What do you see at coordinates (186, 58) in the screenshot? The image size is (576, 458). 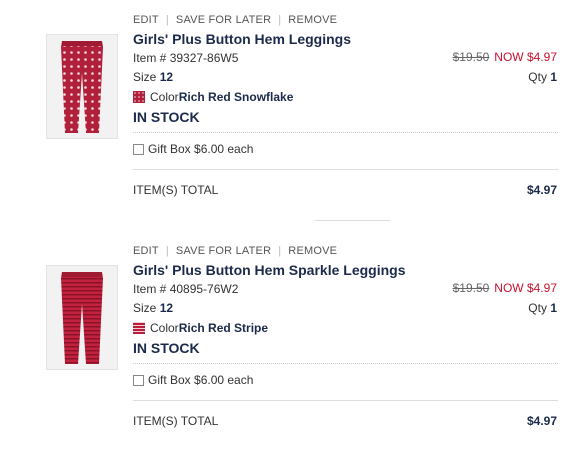 I see `item-number: Item # 39327-86W5` at bounding box center [186, 58].